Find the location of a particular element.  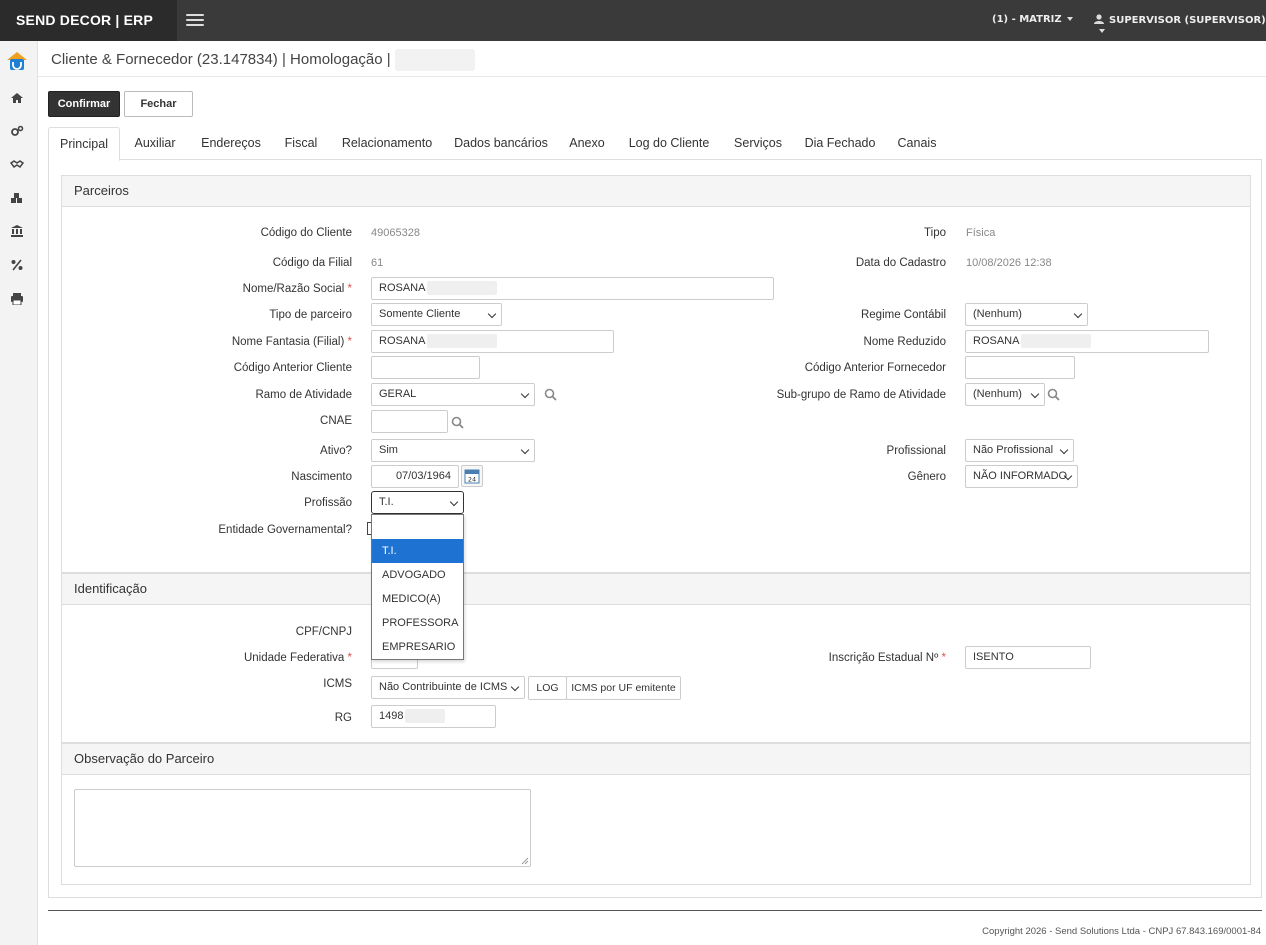

user-menu: SUPERVISOR (SUPERVISOR) is located at coordinates (1180, 25).